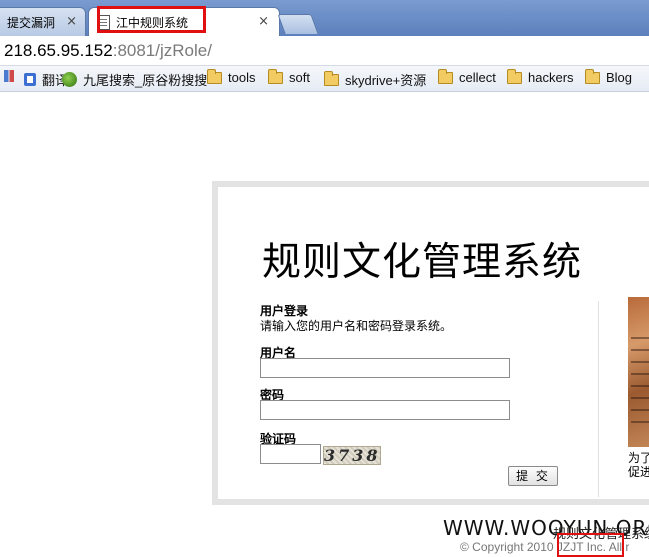 Image resolution: width=649 pixels, height=557 pixels. I want to click on tab-submit-vuln: 提交漏洞 ×, so click(43, 21).